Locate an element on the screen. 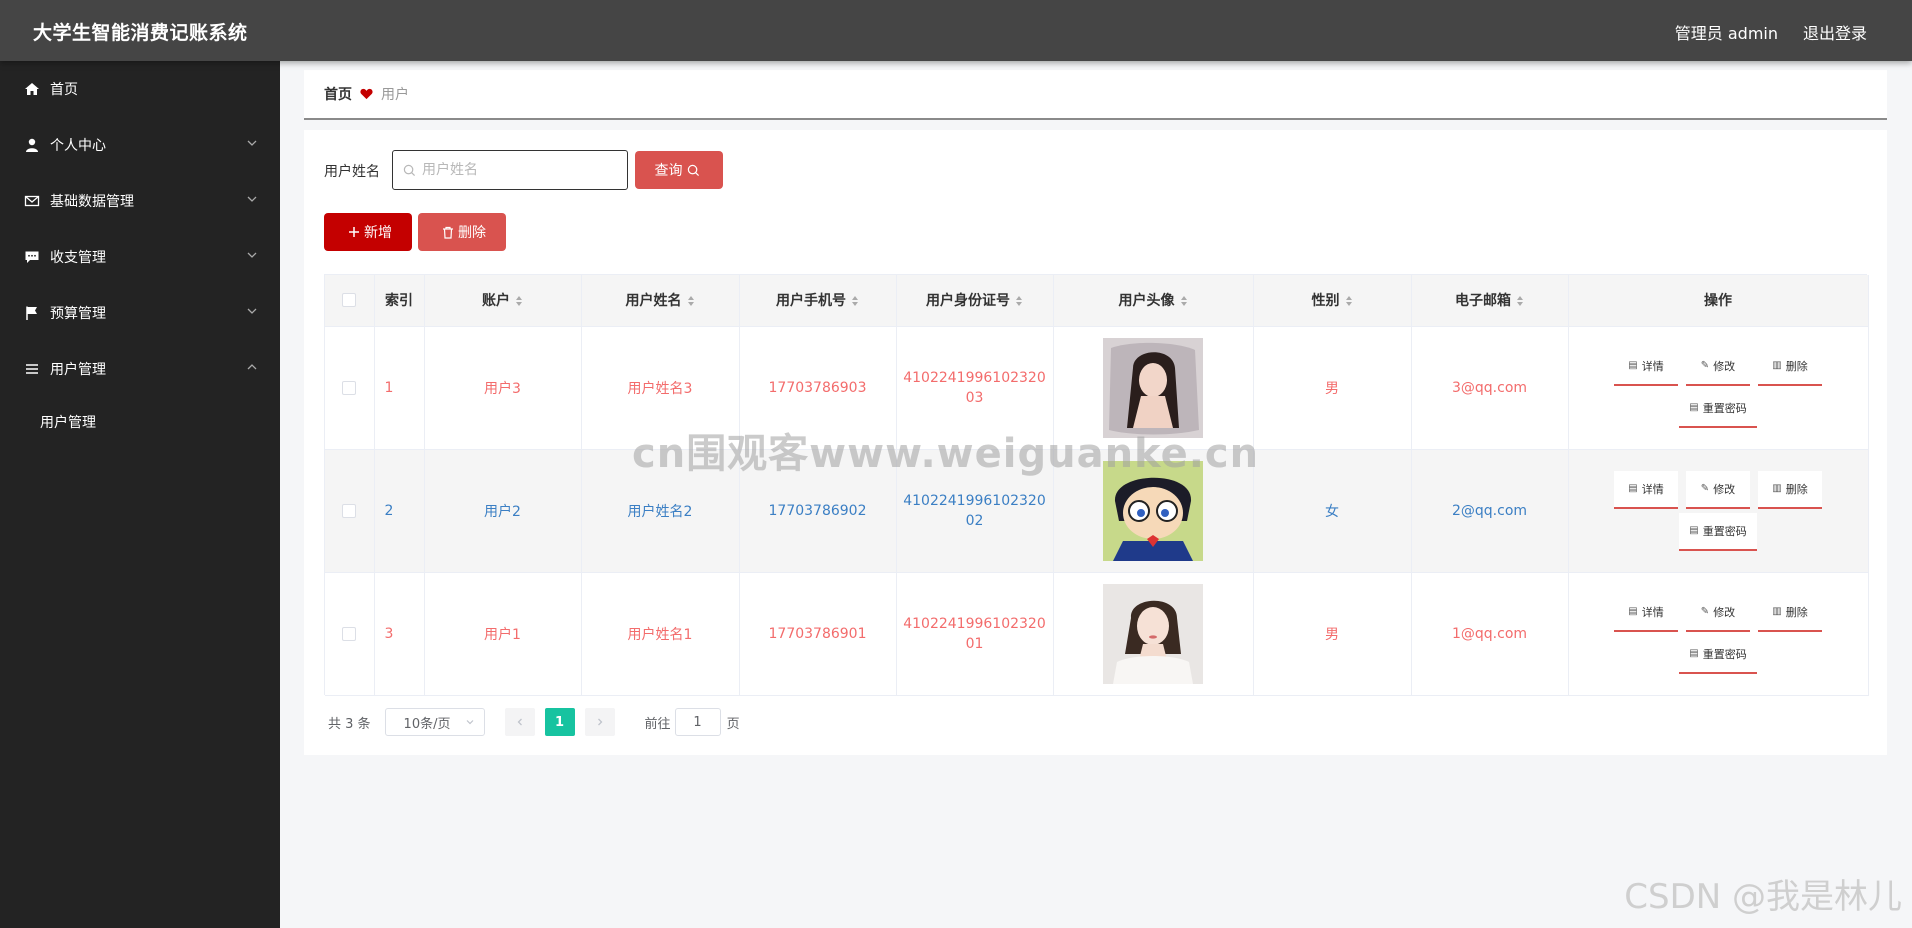 Image resolution: width=1912 pixels, height=928 pixels. chat-icon is located at coordinates (32, 257).